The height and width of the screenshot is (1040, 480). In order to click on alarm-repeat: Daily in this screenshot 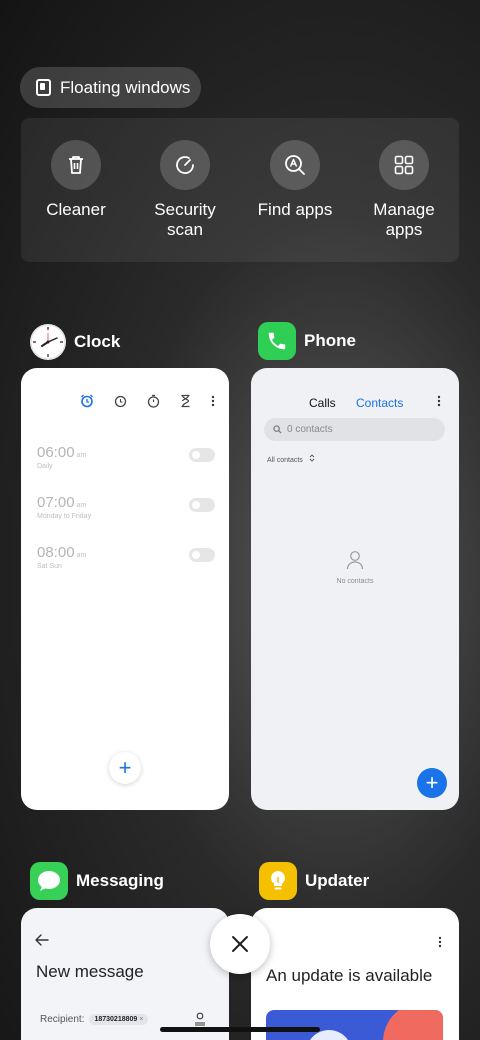, I will do `click(45, 466)`.